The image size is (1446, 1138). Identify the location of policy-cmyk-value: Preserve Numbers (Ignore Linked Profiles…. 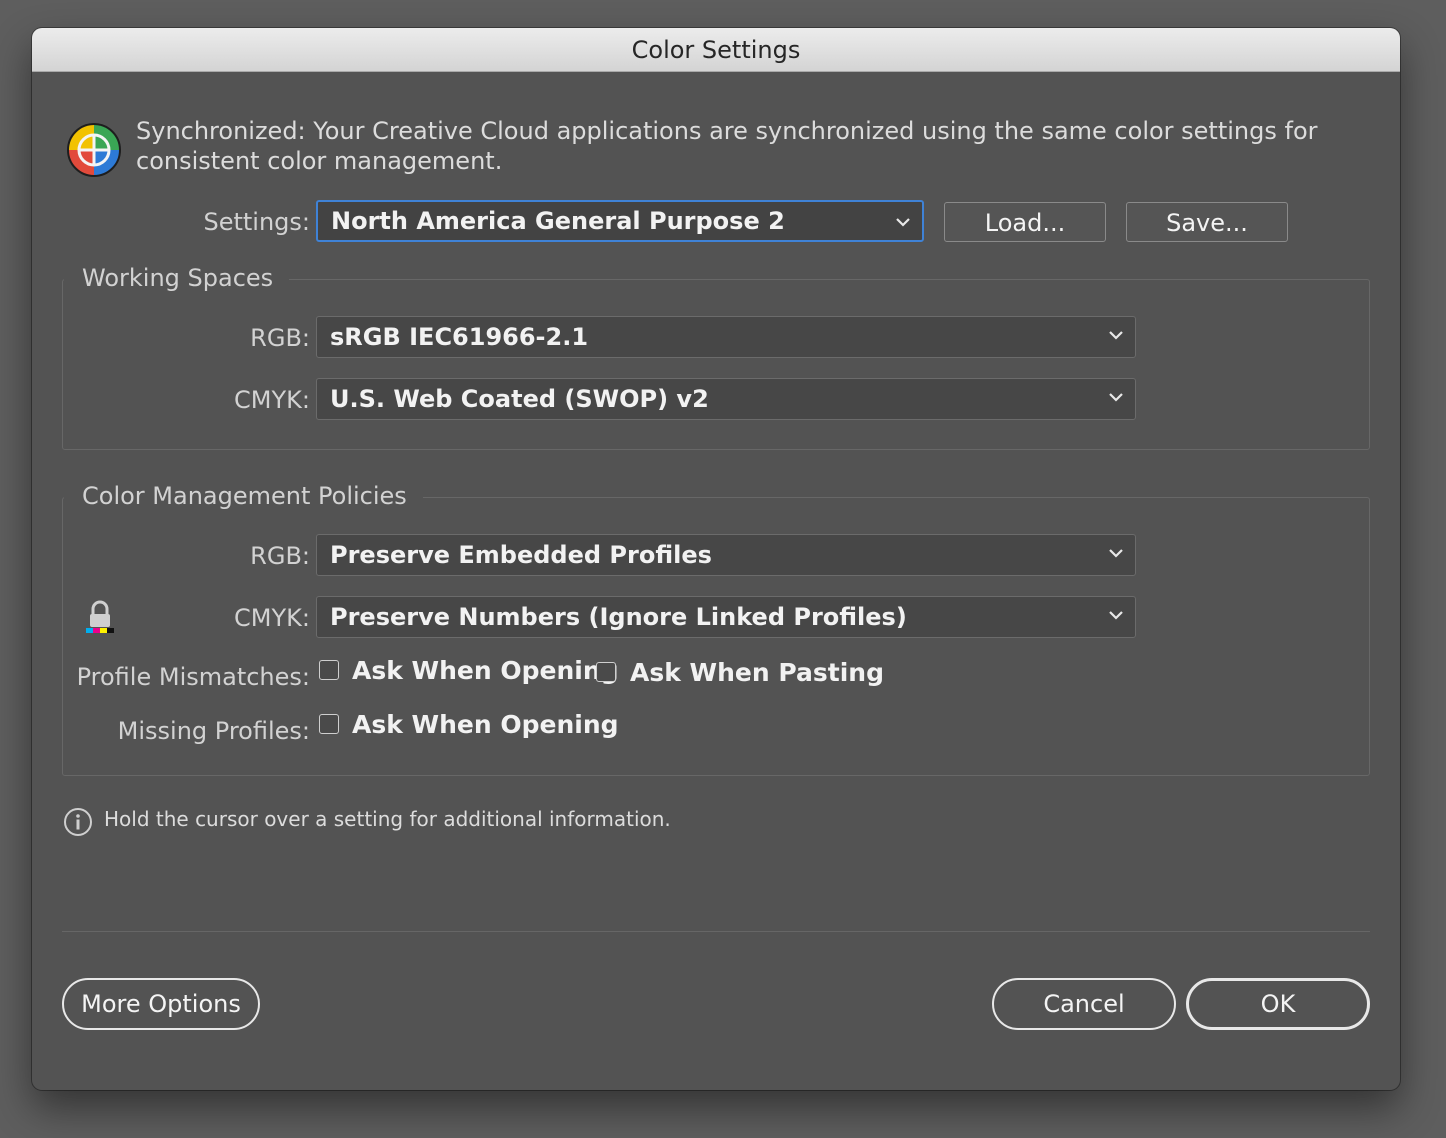
(618, 617).